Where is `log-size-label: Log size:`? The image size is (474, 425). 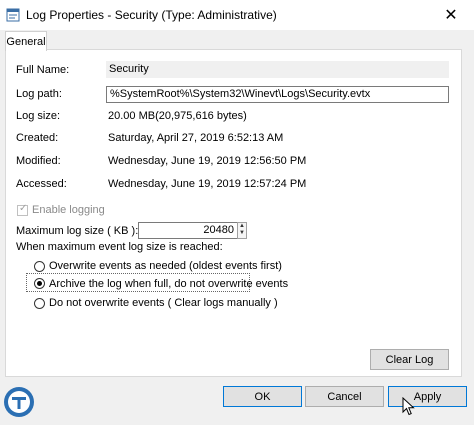
log-size-label: Log size: is located at coordinates (38, 116).